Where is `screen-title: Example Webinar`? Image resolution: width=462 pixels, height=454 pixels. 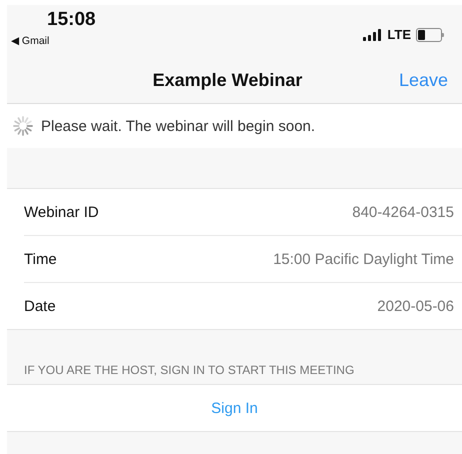
screen-title: Example Webinar is located at coordinates (227, 80).